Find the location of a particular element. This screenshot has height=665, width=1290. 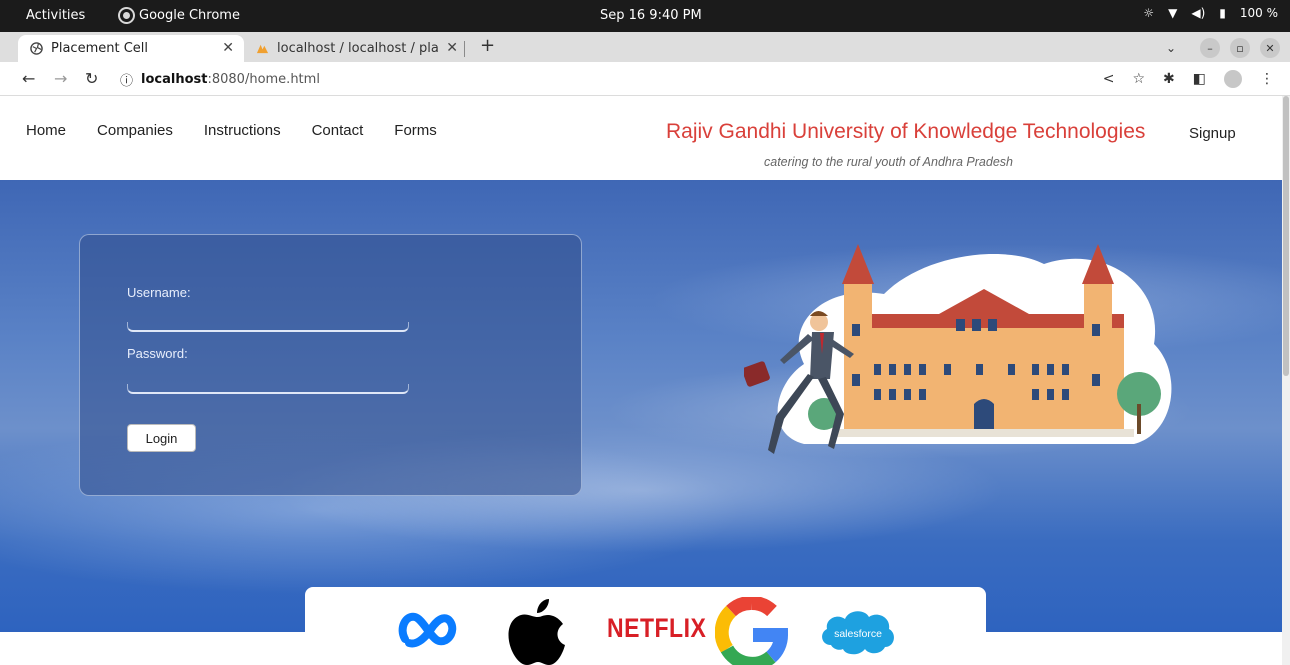

tab-phpmyadmin: localhost / localhost / pla ✕ is located at coordinates (358, 48).